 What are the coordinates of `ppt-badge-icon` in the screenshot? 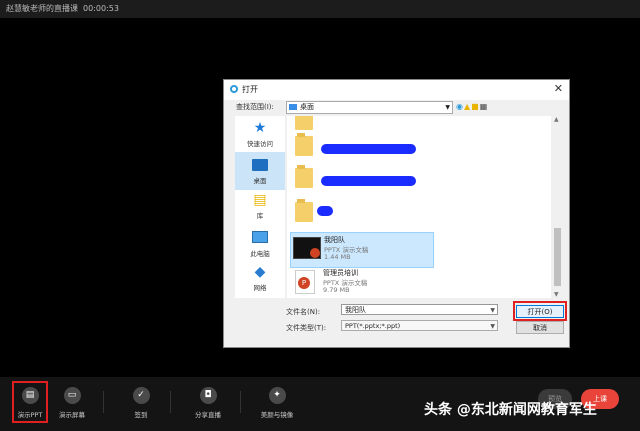 It's located at (315, 253).